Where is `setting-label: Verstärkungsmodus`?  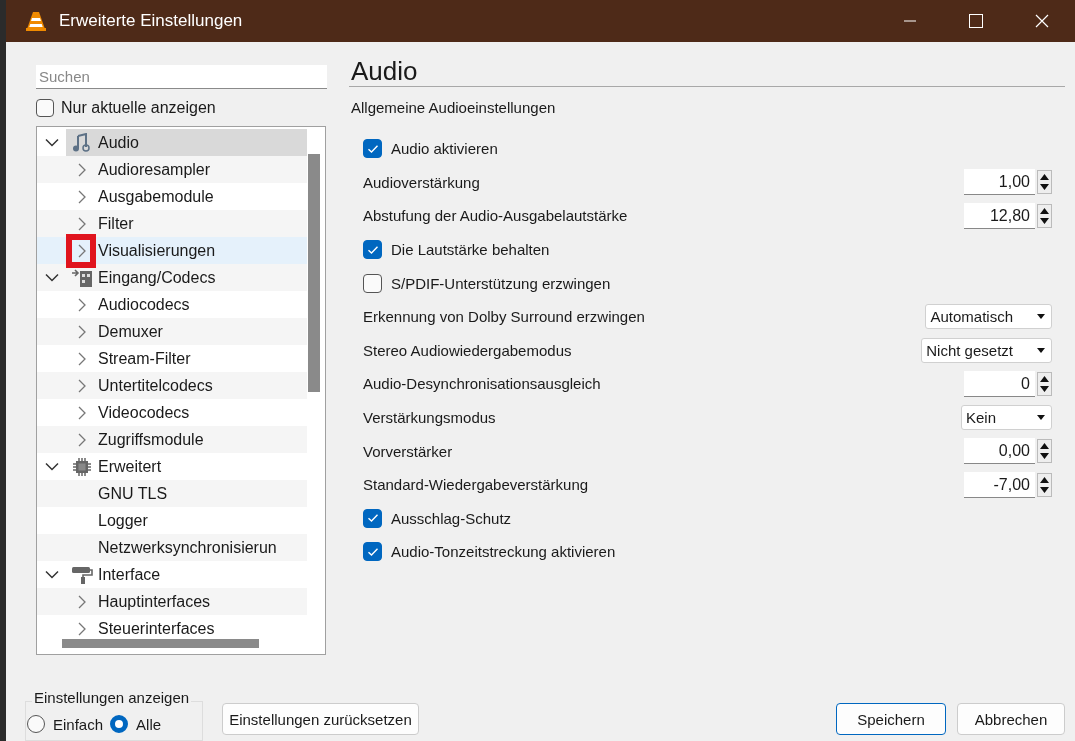 setting-label: Verstärkungsmodus is located at coordinates (429, 418).